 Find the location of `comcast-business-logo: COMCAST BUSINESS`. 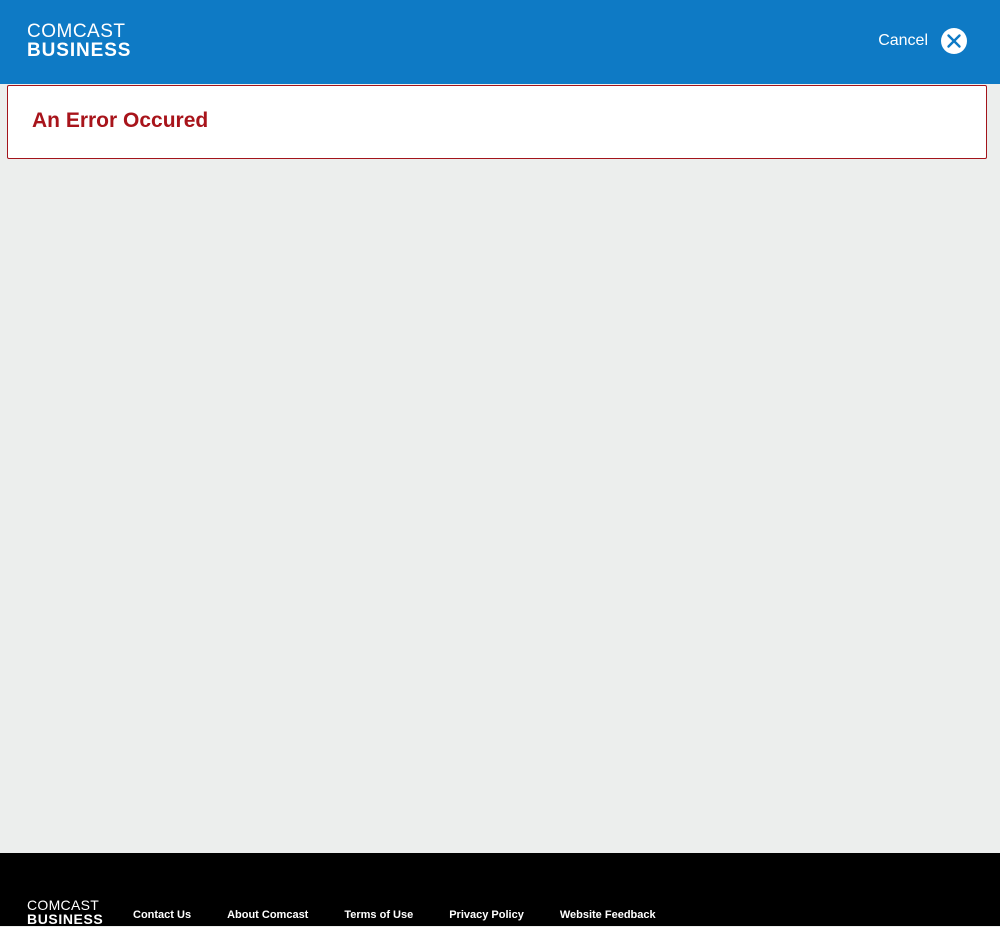

comcast-business-logo: COMCAST BUSINESS is located at coordinates (79, 41).